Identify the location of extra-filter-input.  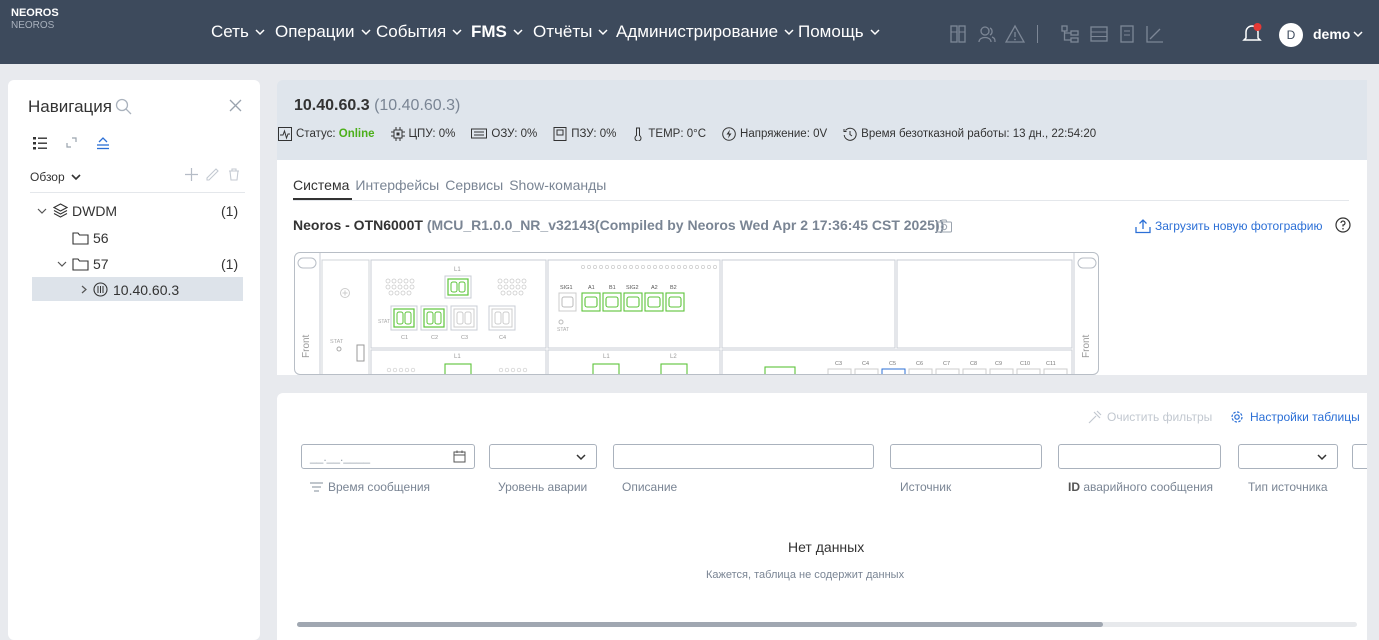
(1359, 456).